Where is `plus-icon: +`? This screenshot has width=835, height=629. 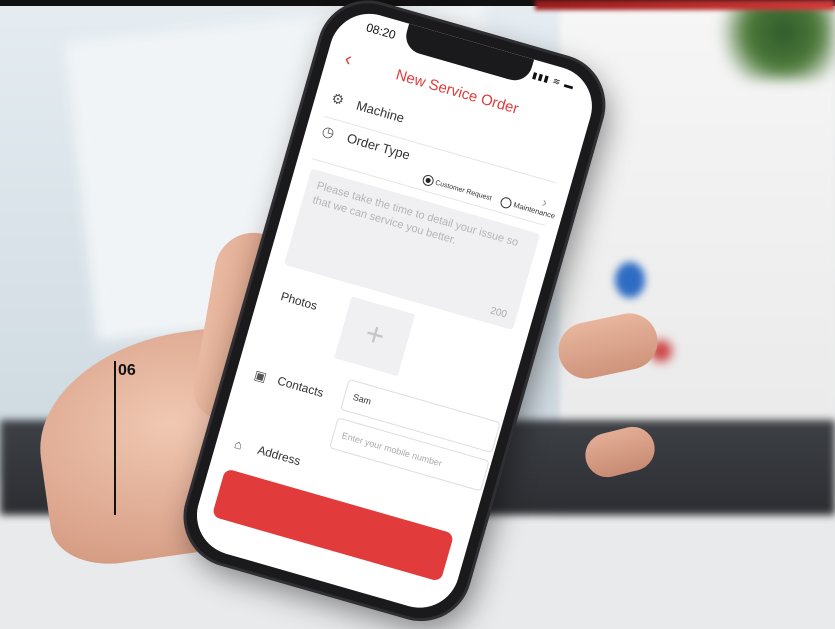
plus-icon: + is located at coordinates (375, 334).